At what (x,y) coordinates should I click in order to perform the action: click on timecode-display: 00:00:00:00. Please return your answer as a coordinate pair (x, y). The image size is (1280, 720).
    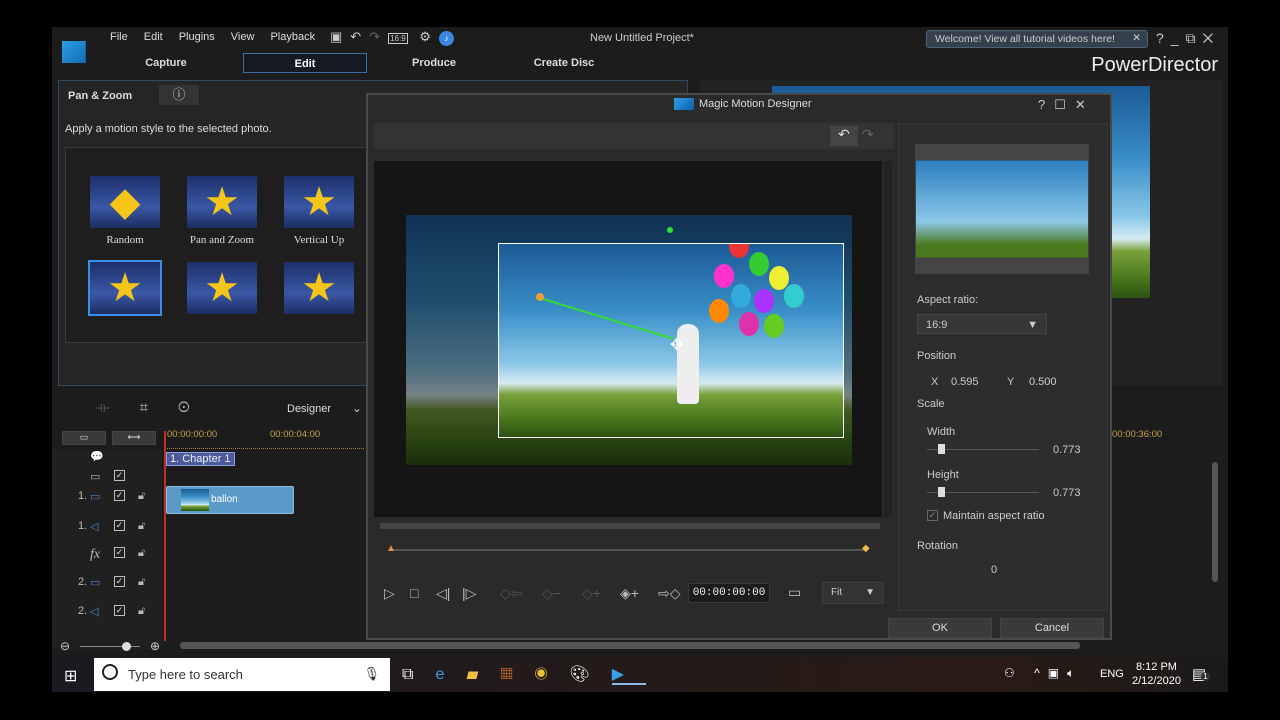
    Looking at the image, I should click on (729, 593).